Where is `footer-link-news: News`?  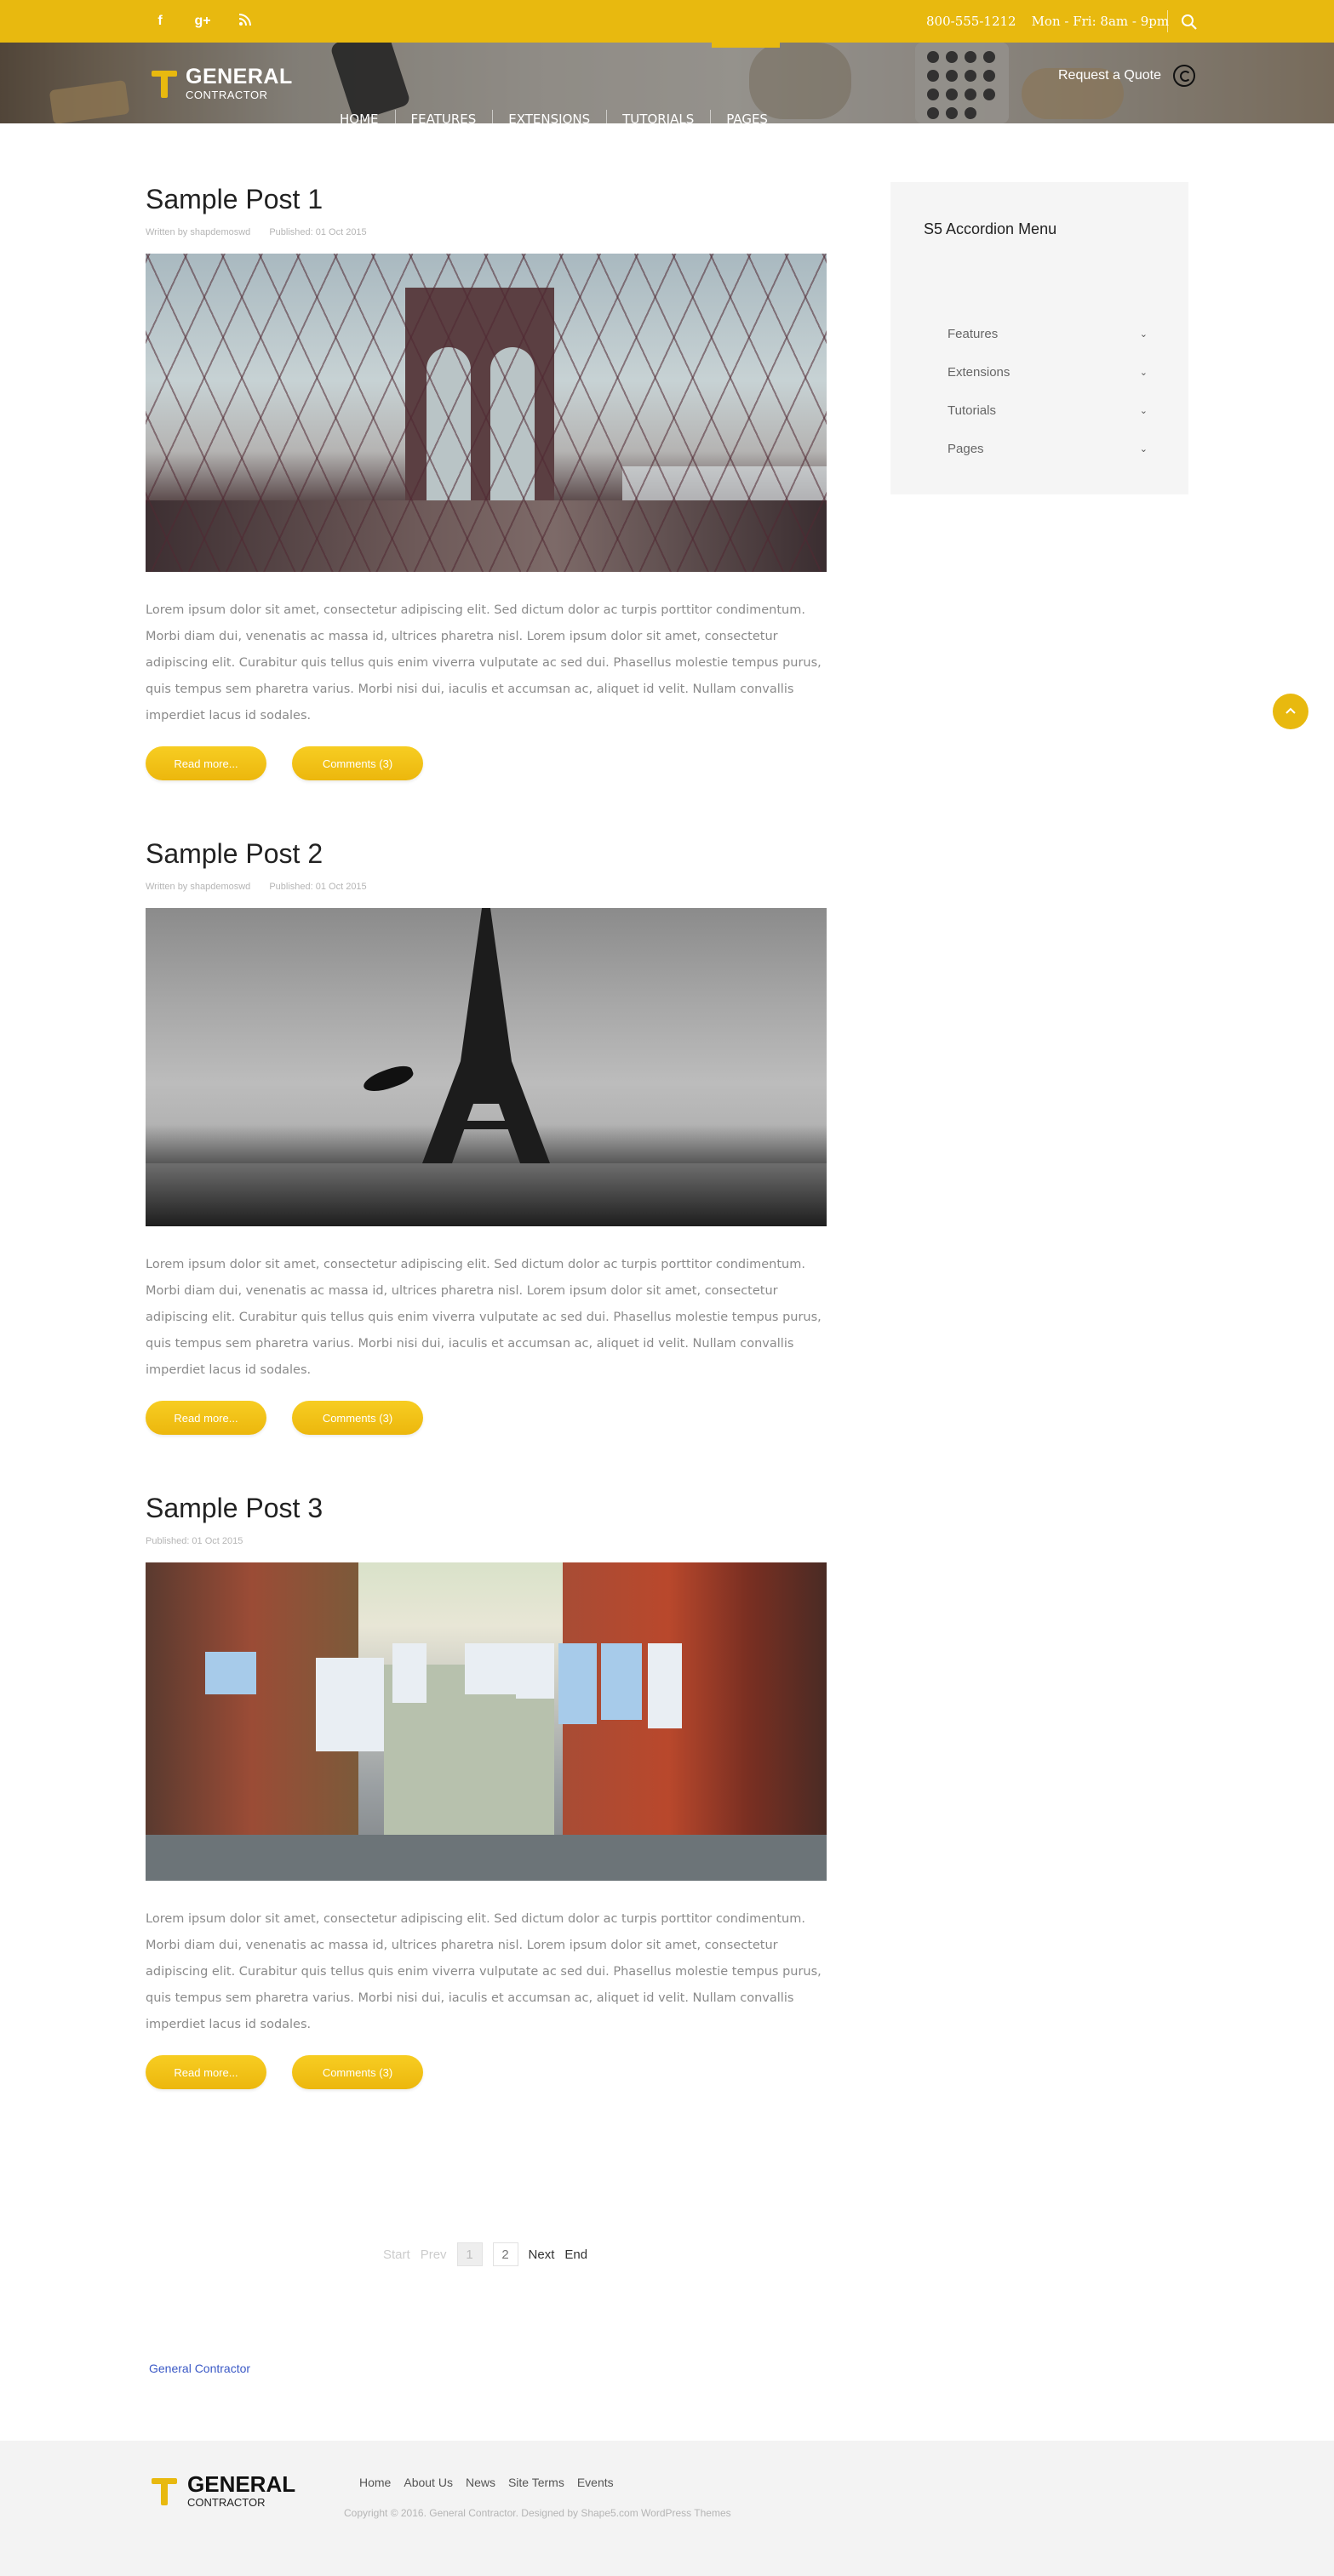 footer-link-news: News is located at coordinates (480, 2482).